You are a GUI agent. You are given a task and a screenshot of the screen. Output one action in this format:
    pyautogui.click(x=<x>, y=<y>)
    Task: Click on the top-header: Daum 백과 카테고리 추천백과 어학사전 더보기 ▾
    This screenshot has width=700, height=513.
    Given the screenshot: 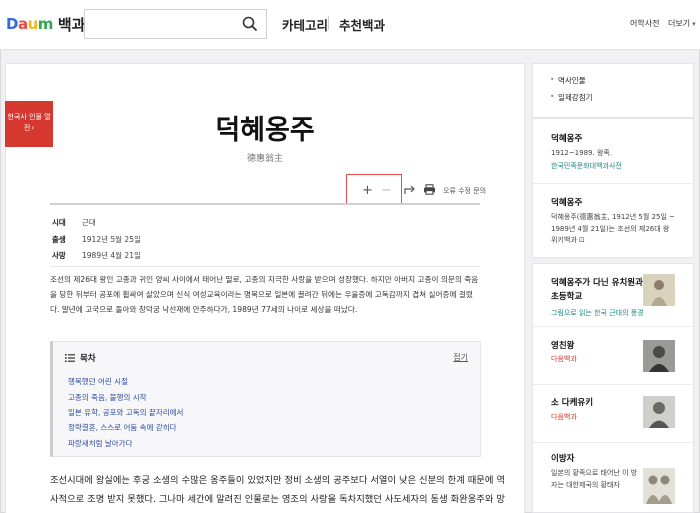 What is the action you would take?
    pyautogui.click(x=350, y=25)
    